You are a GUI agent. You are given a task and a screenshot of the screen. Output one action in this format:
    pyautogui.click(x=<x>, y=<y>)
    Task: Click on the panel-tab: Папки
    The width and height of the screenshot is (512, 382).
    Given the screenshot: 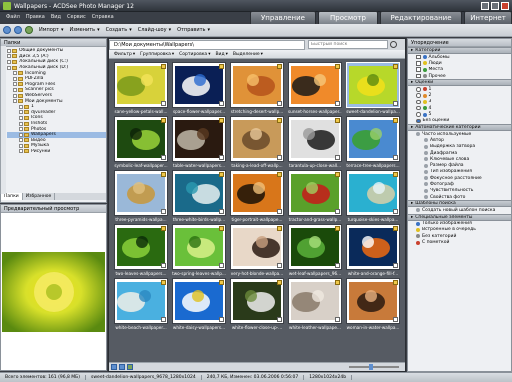 What is the action you would take?
    pyautogui.click(x=12, y=196)
    